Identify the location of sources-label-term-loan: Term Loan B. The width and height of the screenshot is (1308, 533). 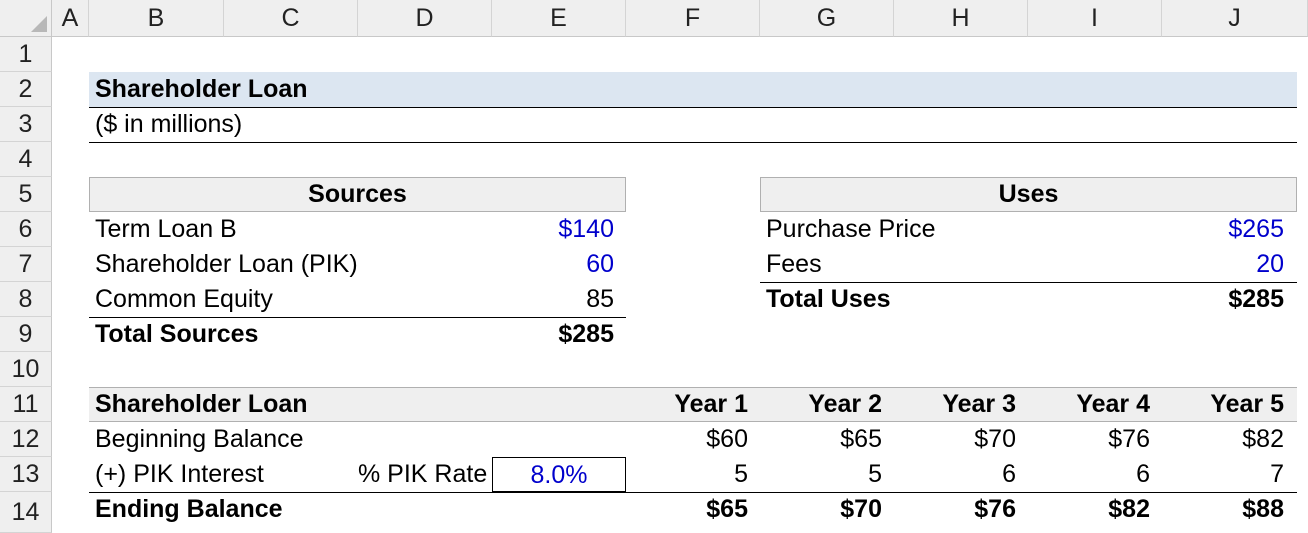
(163, 229).